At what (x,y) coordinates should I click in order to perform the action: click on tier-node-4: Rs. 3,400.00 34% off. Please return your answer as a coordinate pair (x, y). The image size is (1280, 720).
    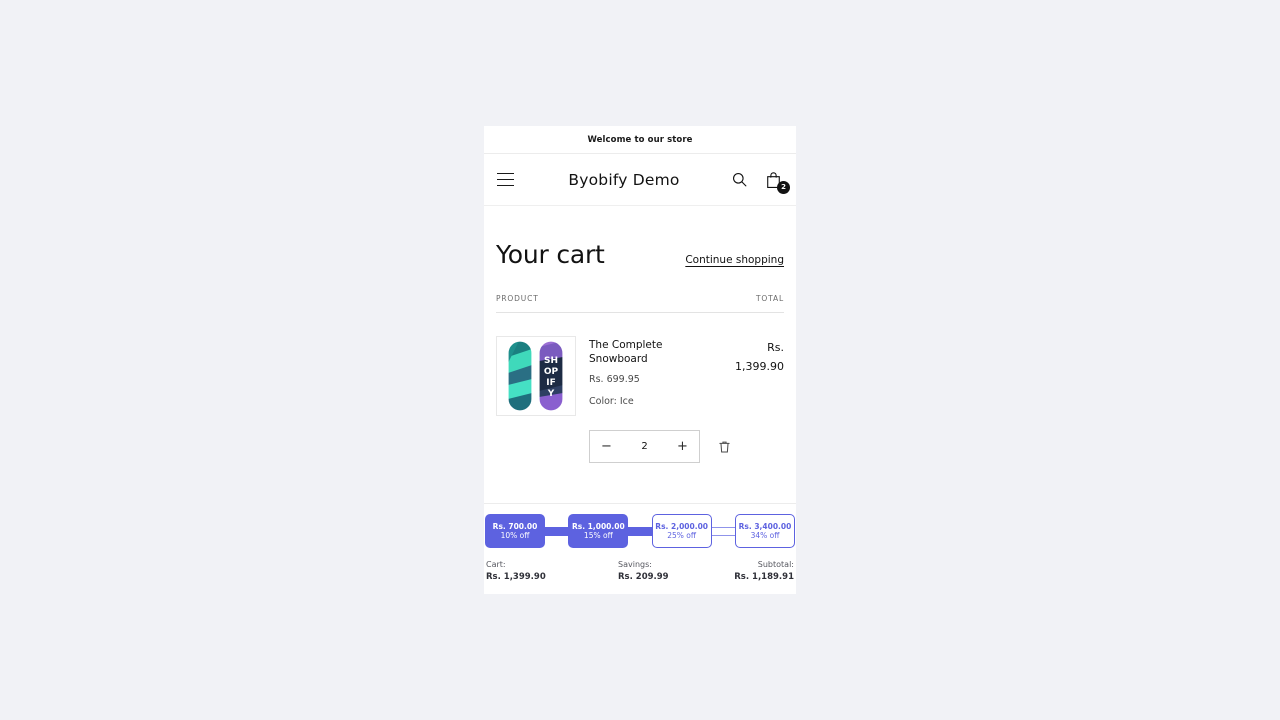
    Looking at the image, I should click on (764, 531).